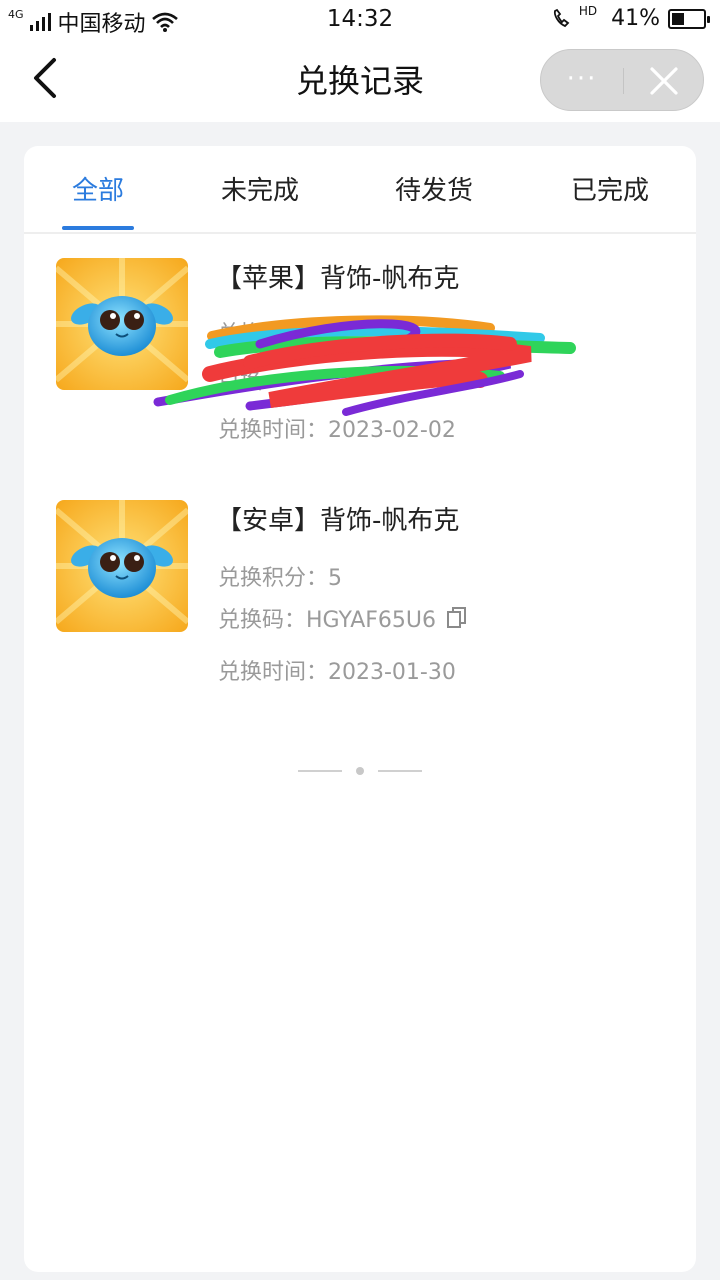 The image size is (720, 1280). Describe the element at coordinates (610, 188) in the screenshot. I see `tab-completed: 已完成` at that location.